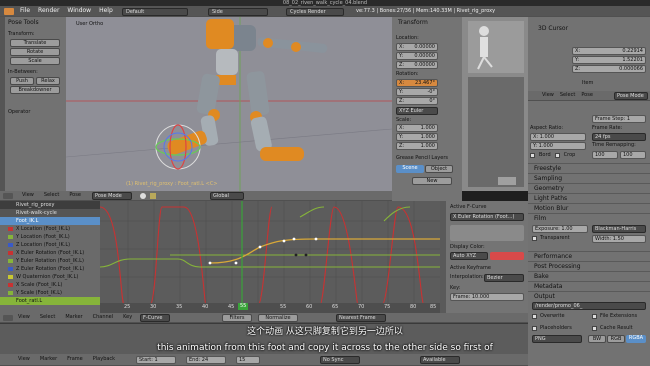 This screenshot has width=650, height=366. I want to click on panel-sampling: Sampling, so click(589, 178).